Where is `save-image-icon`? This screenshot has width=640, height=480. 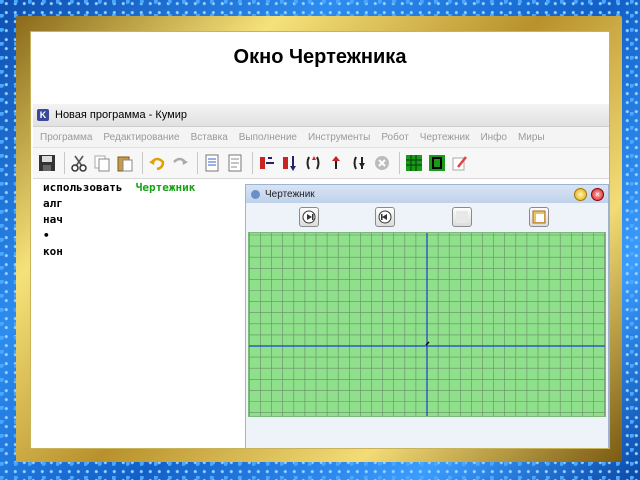 save-image-icon is located at coordinates (539, 217).